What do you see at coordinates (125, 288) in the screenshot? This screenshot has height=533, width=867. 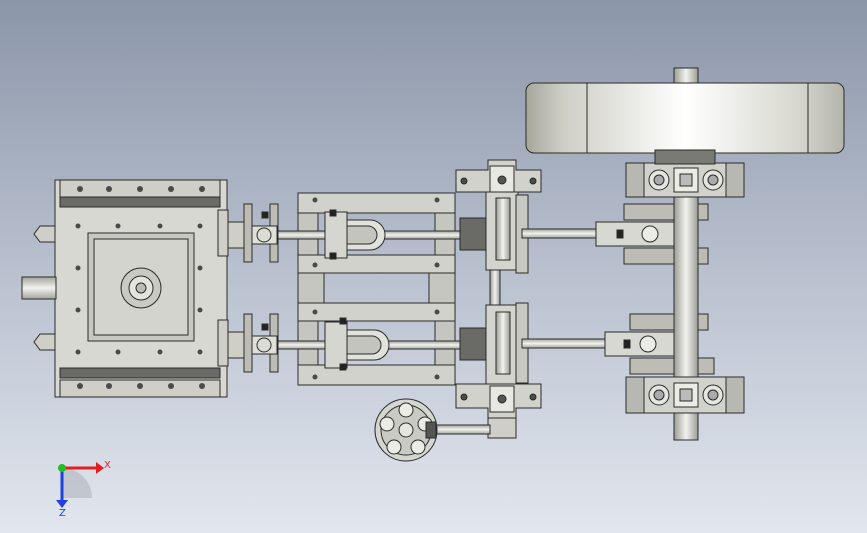 I see `cylinder-block` at bounding box center [125, 288].